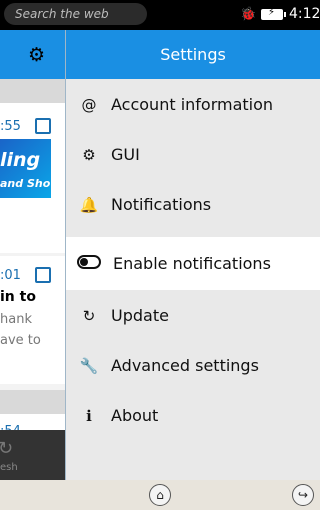 The image size is (320, 510). What do you see at coordinates (160, 15) in the screenshot?
I see `status-bar: Search the web 🐞 ⚡ 4:12` at bounding box center [160, 15].